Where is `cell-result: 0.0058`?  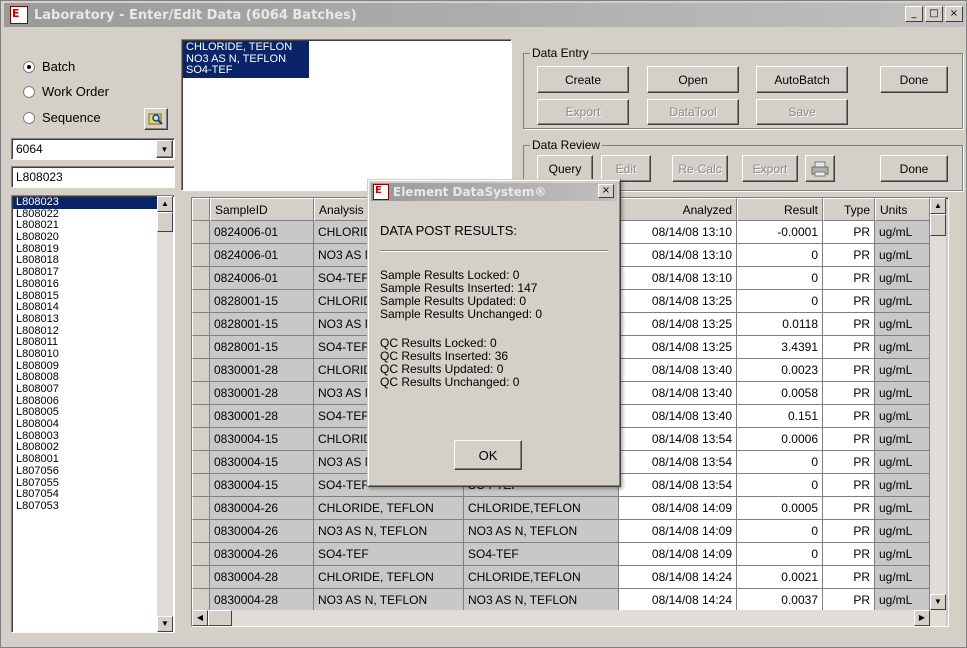 cell-result: 0.0058 is located at coordinates (780, 393).